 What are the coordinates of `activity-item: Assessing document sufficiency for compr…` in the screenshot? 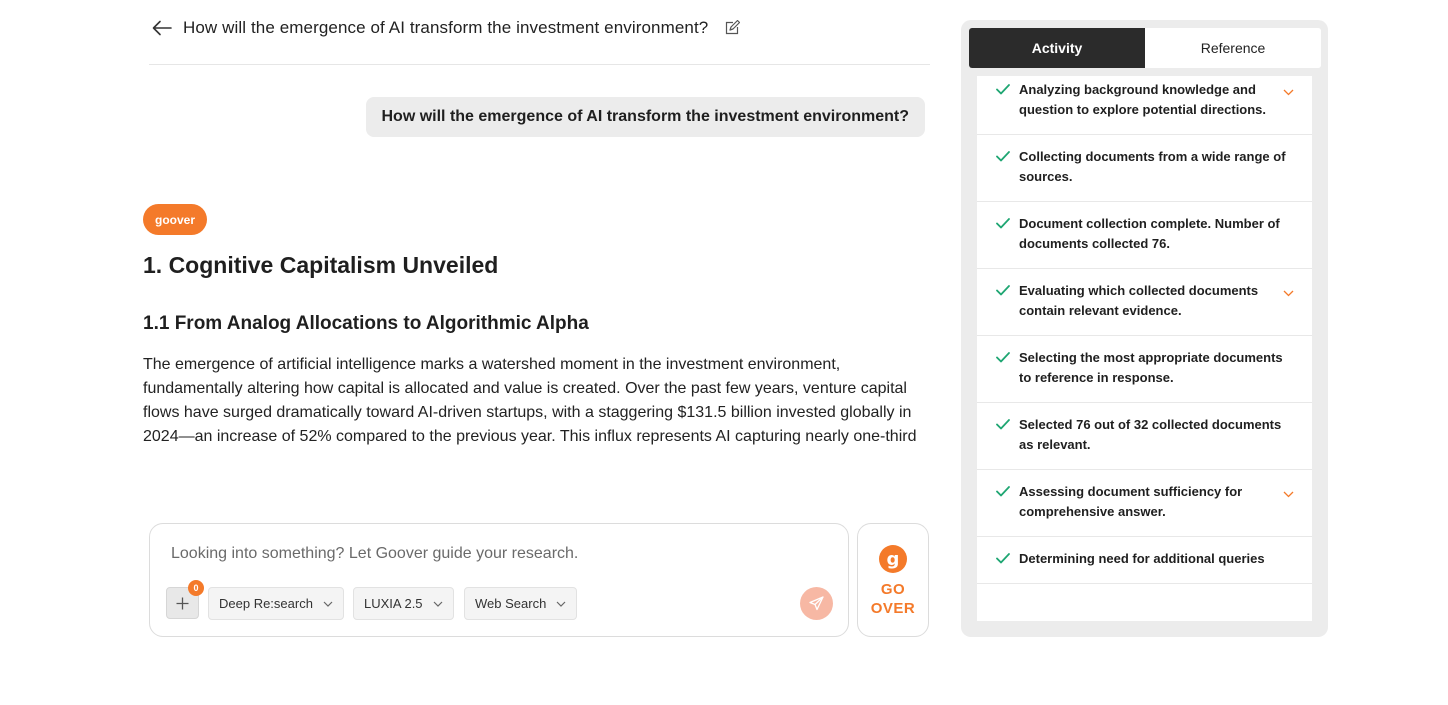 It's located at (1144, 503).